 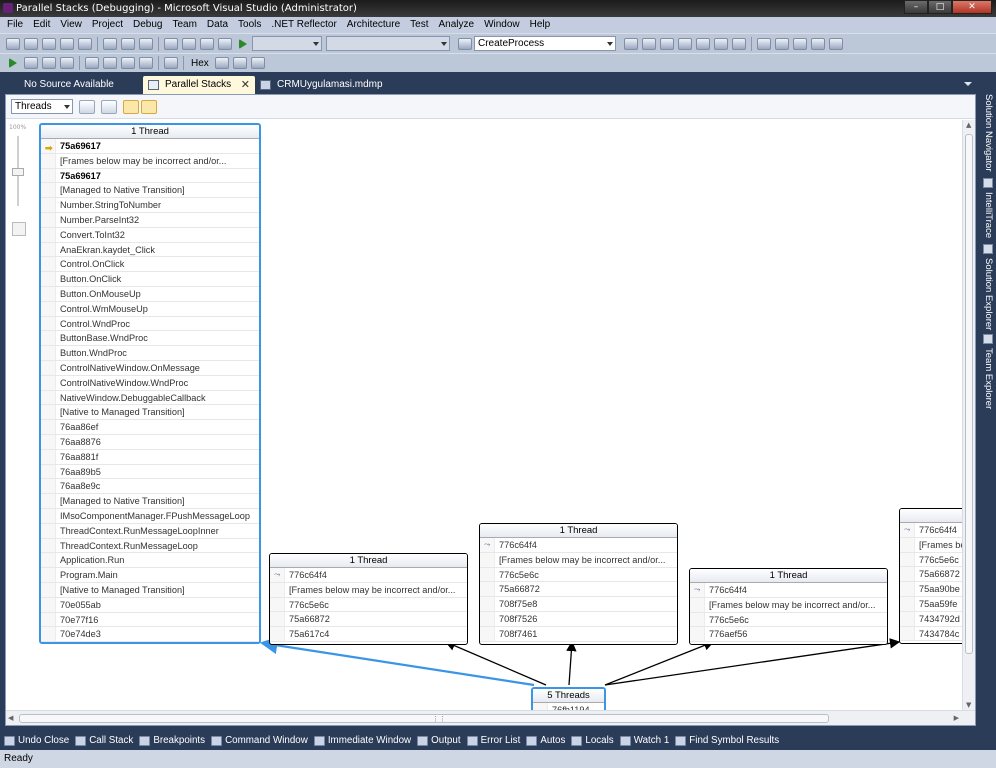 I want to click on stack-frame: 70e77f16, so click(x=150, y=620).